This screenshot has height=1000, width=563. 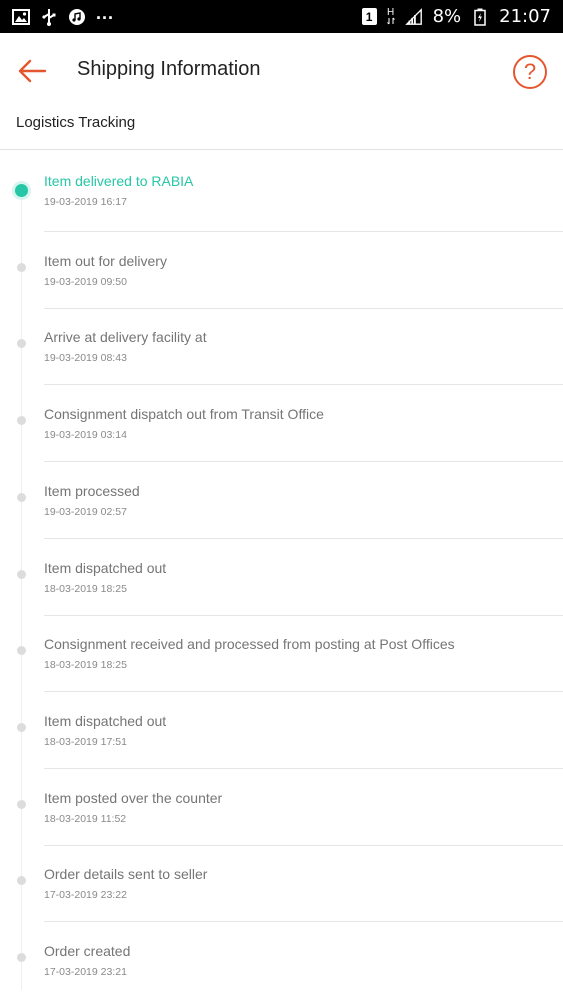 I want to click on event-status: Item delivered to RABIA, so click(x=119, y=181).